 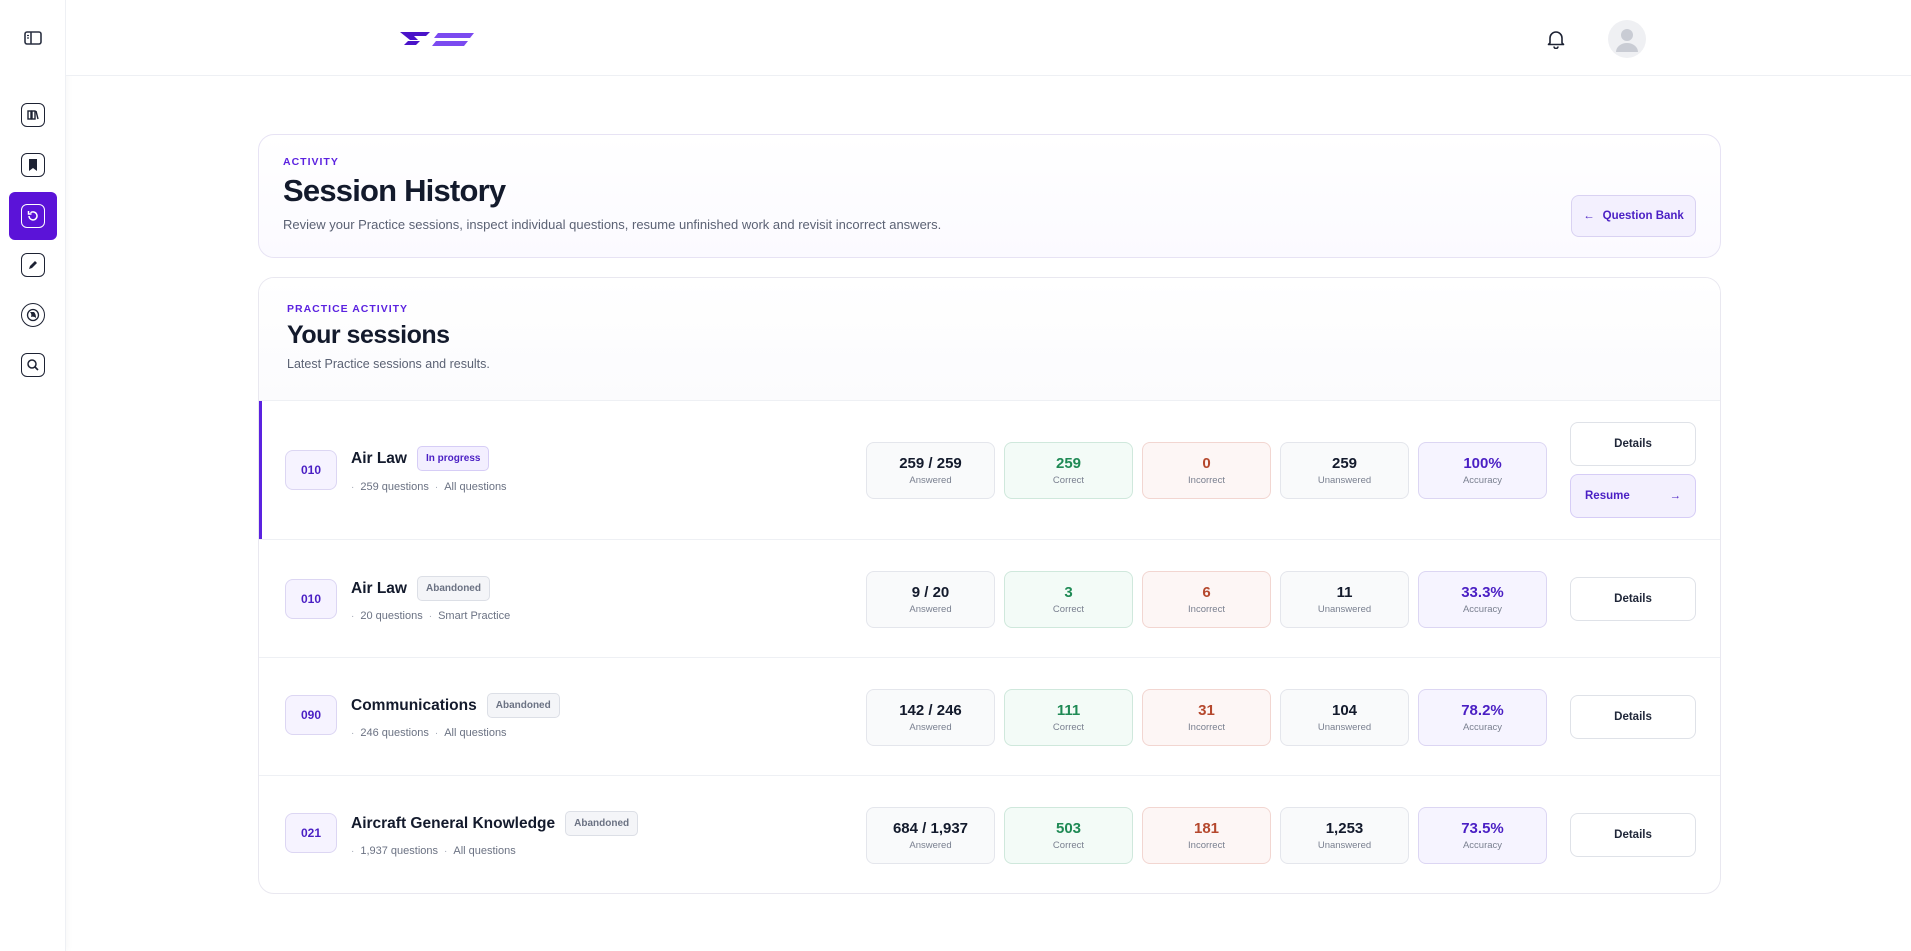 I want to click on correct-stat: 3 Correct, so click(x=1068, y=599).